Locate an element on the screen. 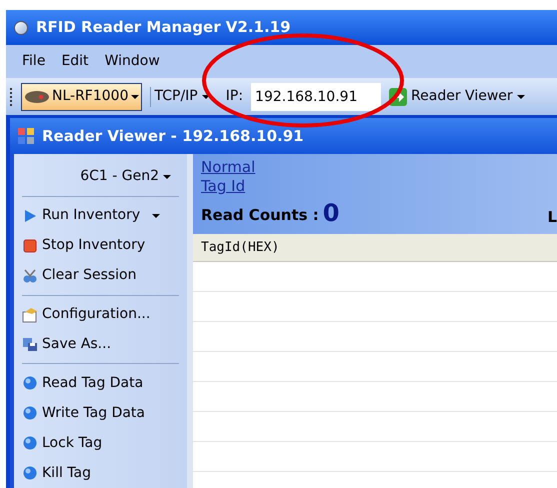 This screenshot has width=557, height=488. protocol-dropdown: TCP/IP is located at coordinates (182, 96).